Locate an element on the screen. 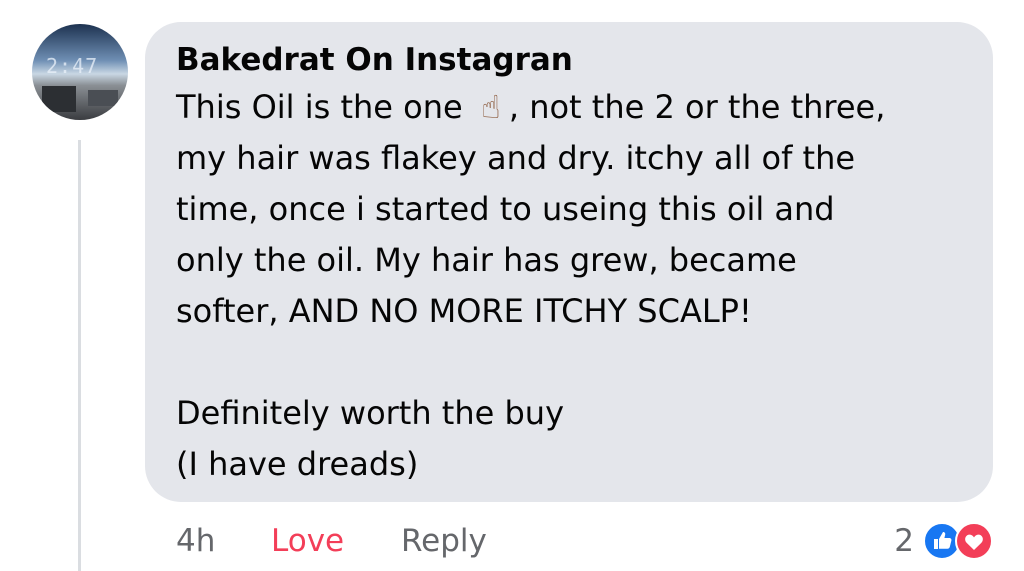 The image size is (1024, 571). index-pointing-up-icon: ☝ is located at coordinates (491, 107).